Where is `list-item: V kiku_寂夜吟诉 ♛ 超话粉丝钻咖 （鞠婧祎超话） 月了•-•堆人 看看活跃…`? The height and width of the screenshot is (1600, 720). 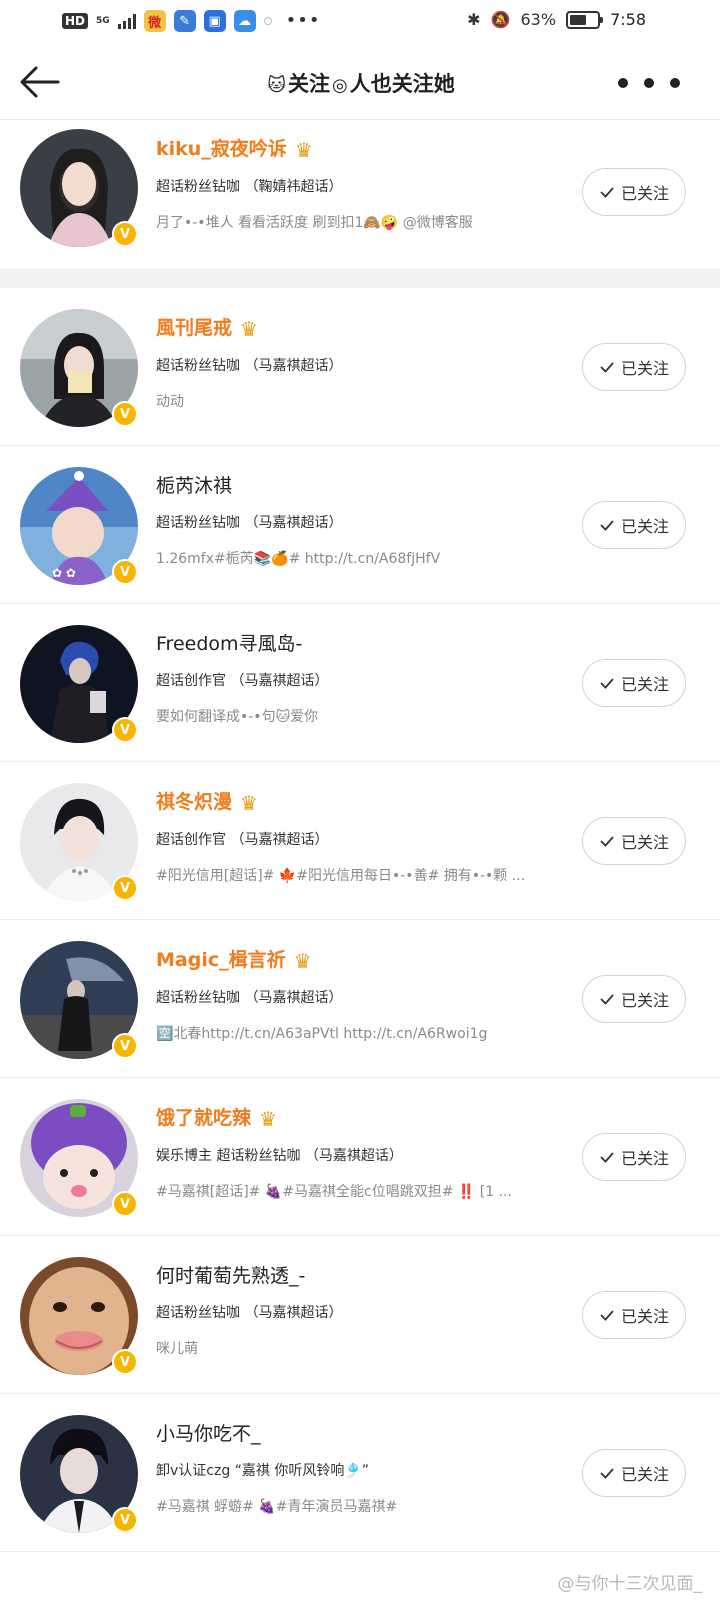 list-item: V kiku_寂夜吟诉 ♛ 超话粉丝钻咖 （鞠婧祎超话） 月了•-•堆人 看看活跃… is located at coordinates (360, 195).